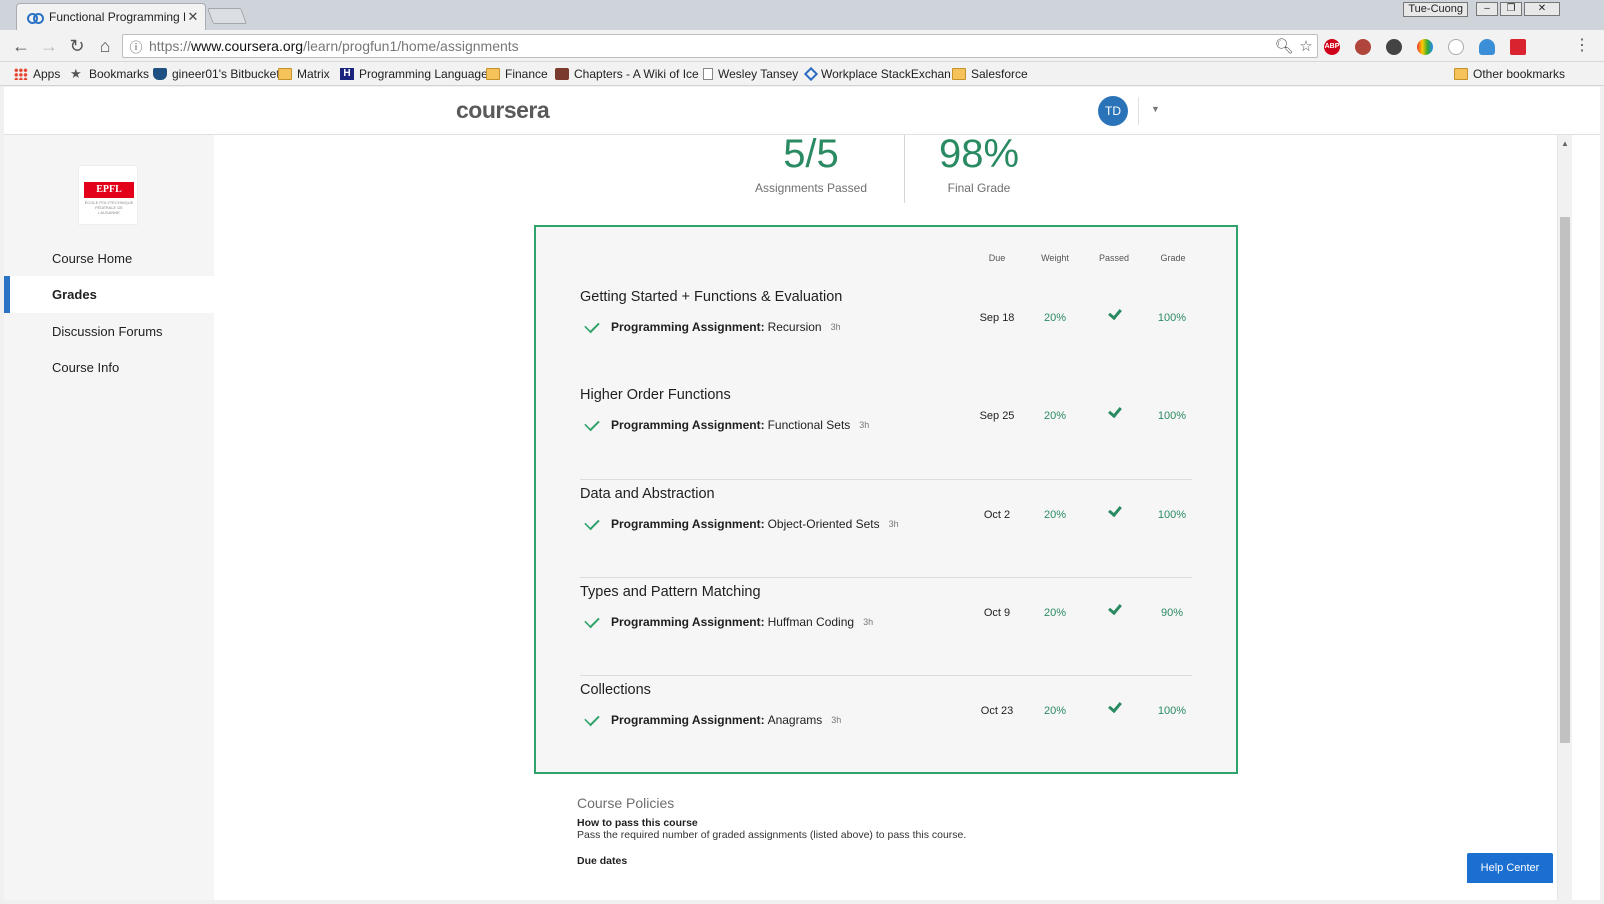 This screenshot has height=904, width=1604. I want to click on window-close-icon: ✕, so click(1542, 9).